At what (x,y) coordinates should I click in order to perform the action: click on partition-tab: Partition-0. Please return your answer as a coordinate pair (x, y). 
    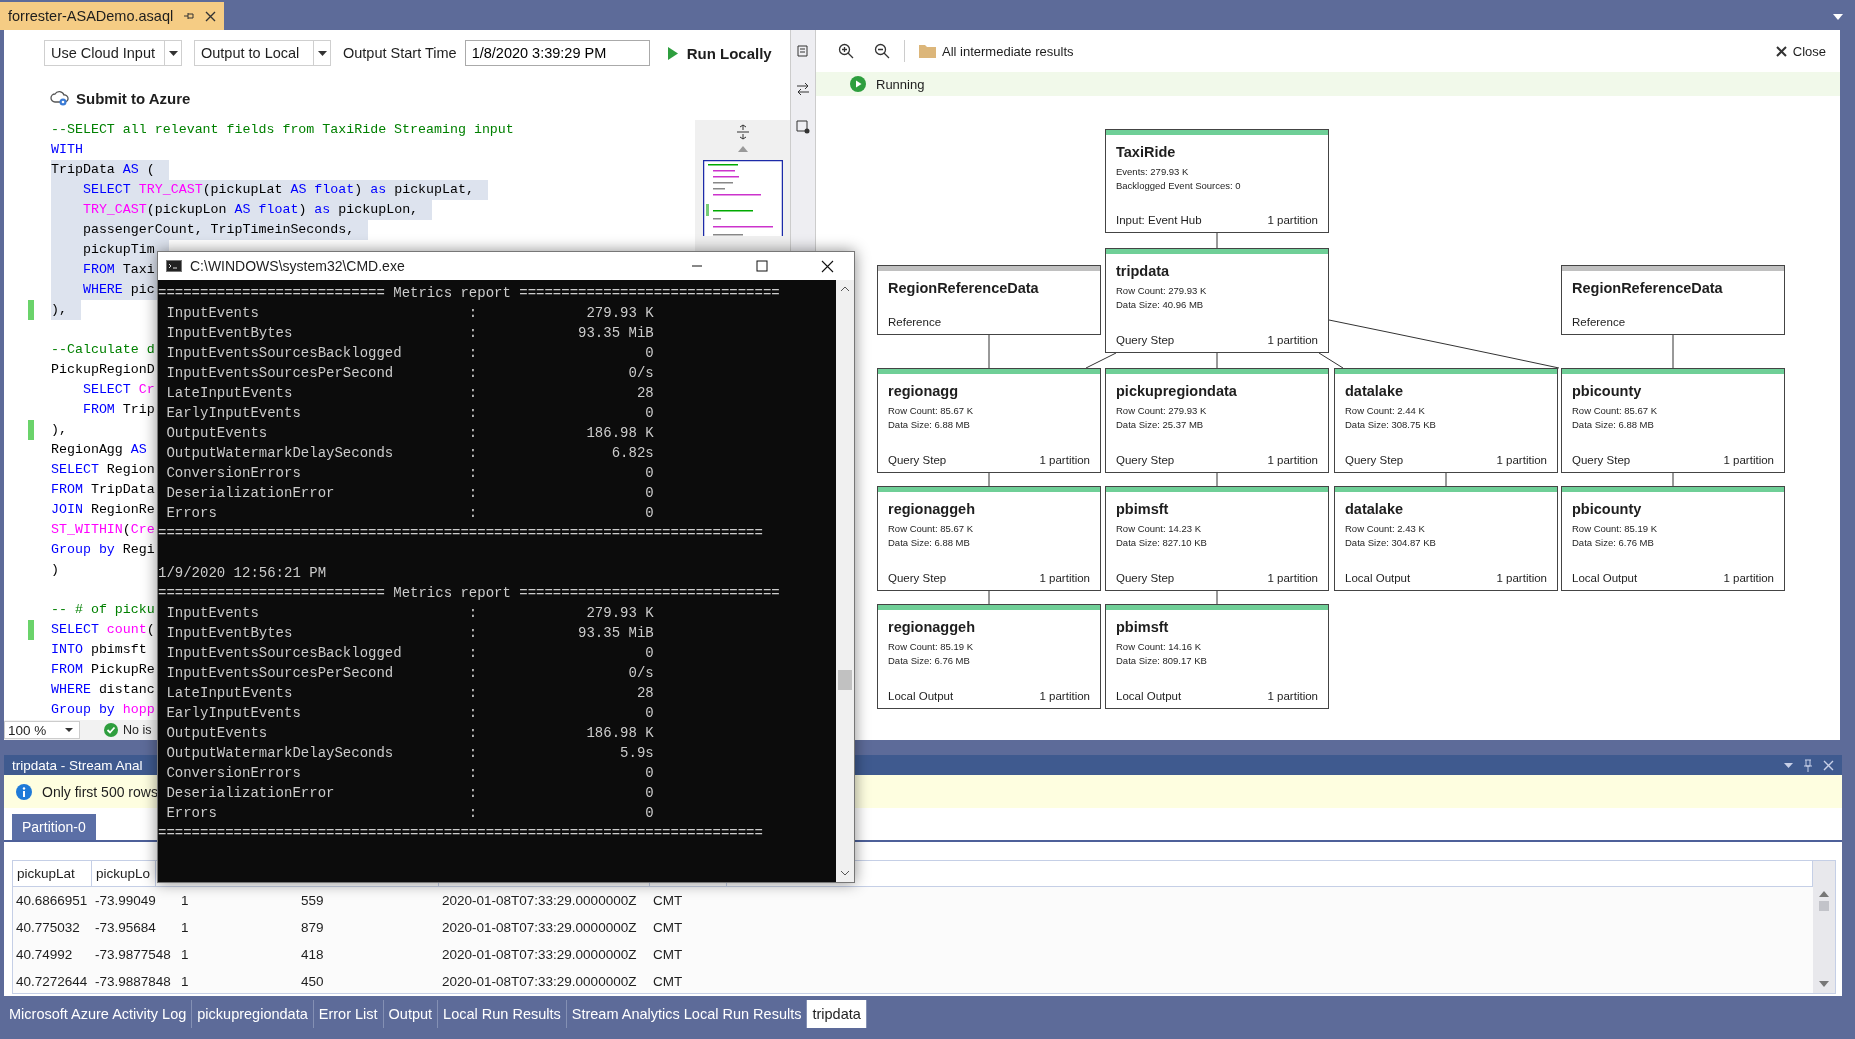
    Looking at the image, I should click on (54, 827).